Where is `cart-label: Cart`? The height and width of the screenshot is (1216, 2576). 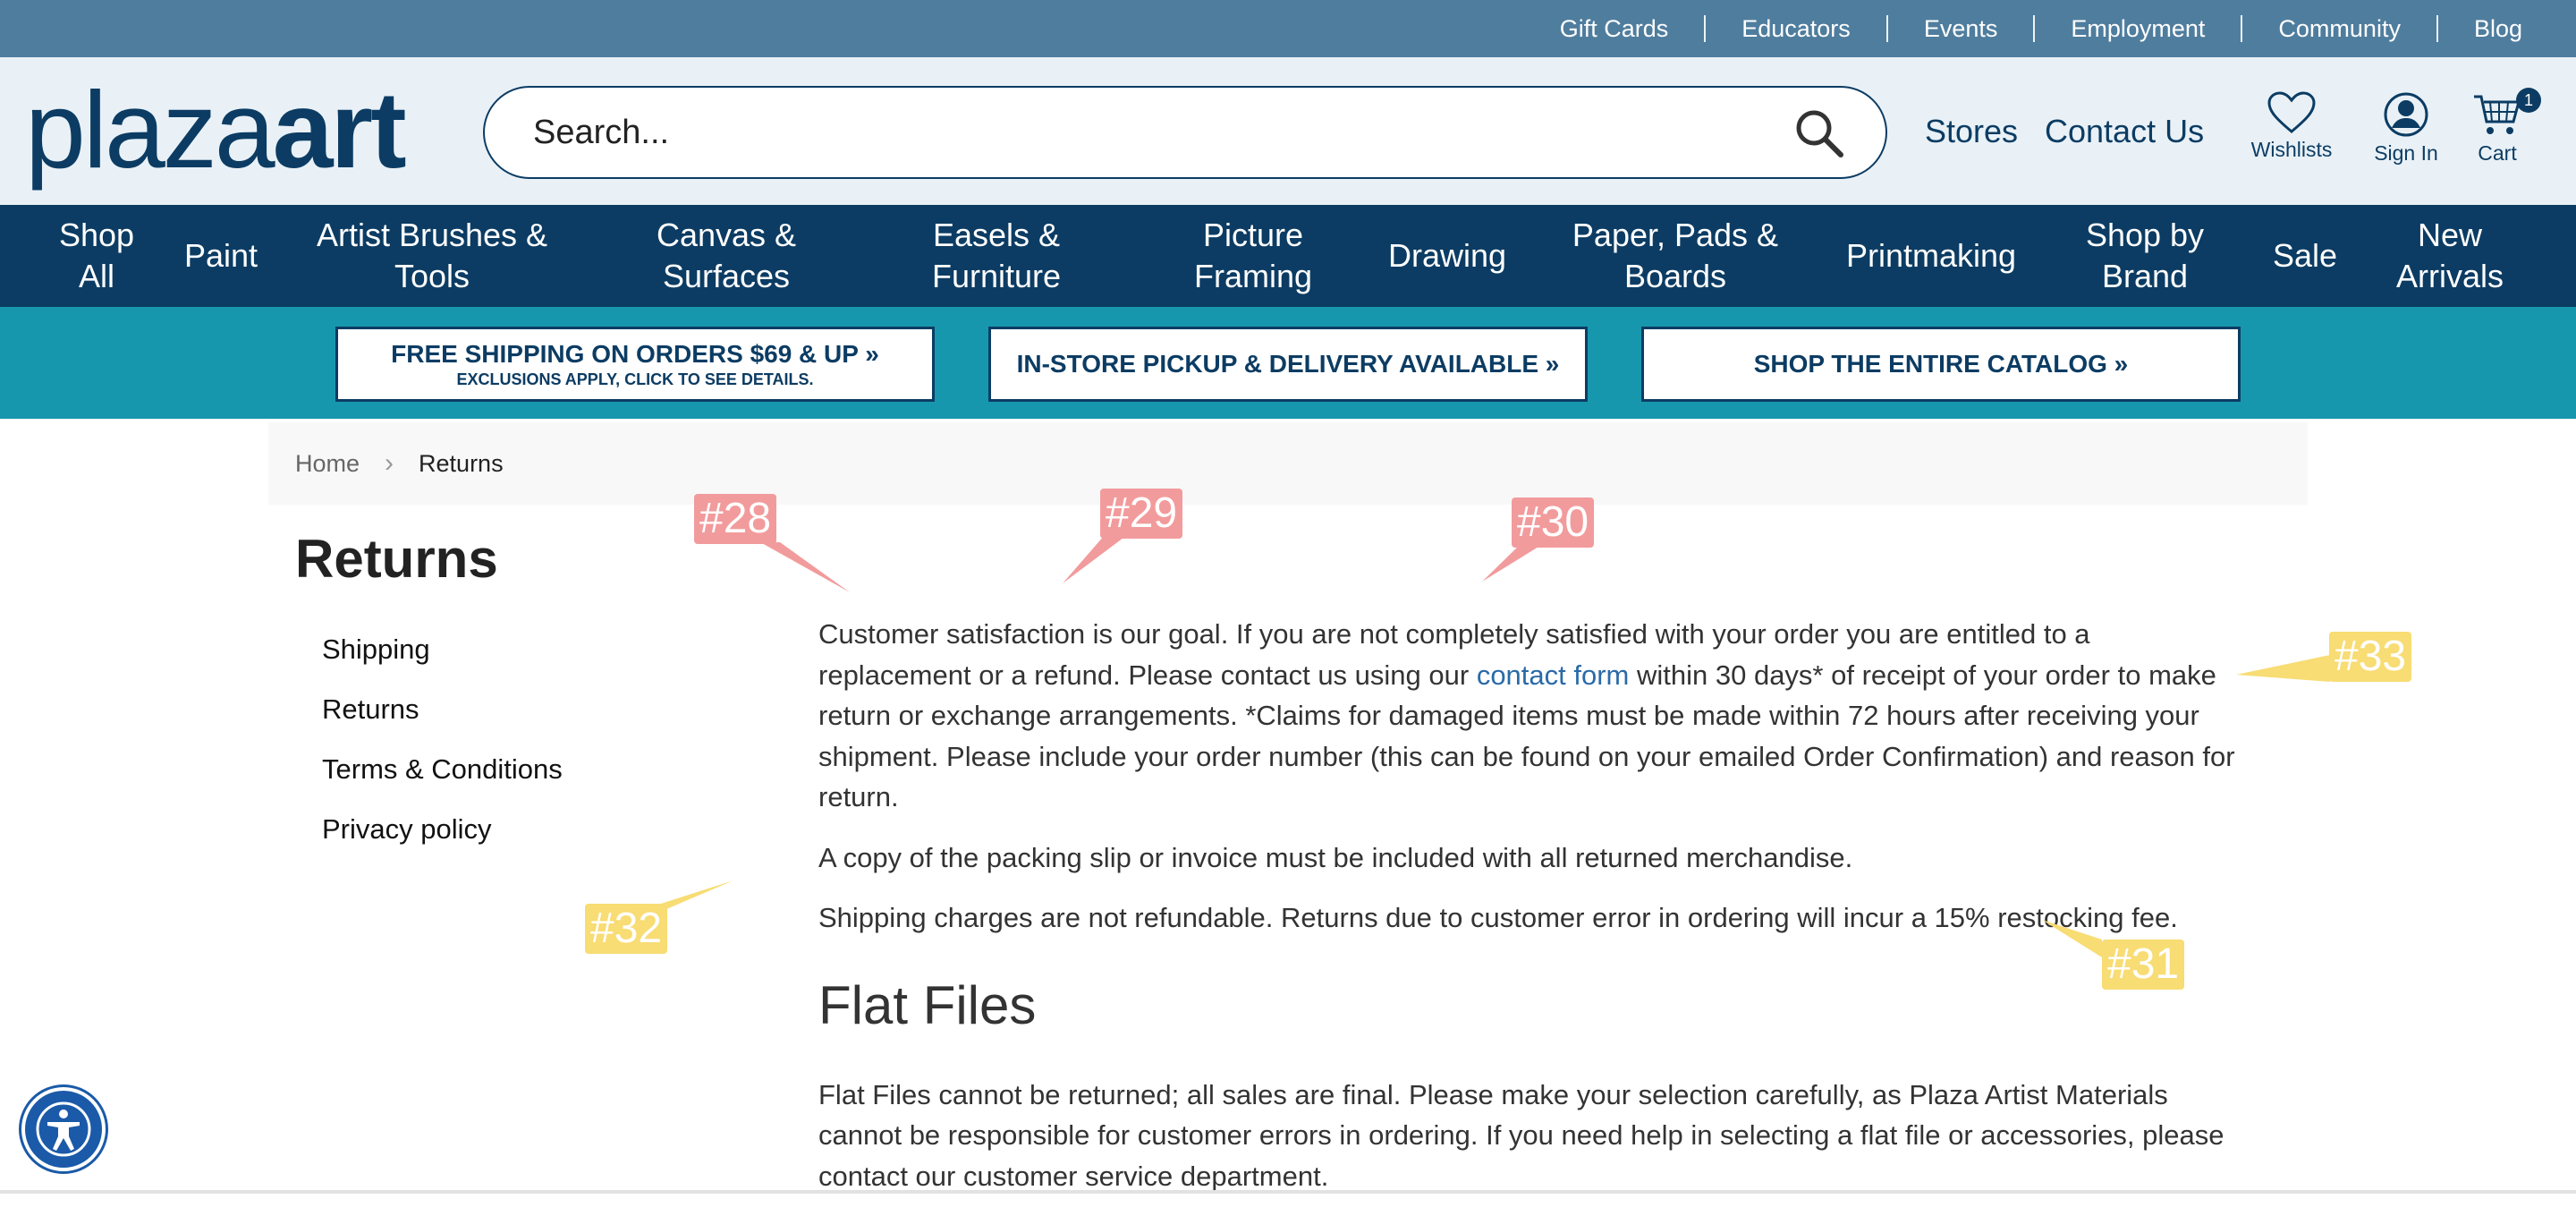 cart-label: Cart is located at coordinates (2497, 153).